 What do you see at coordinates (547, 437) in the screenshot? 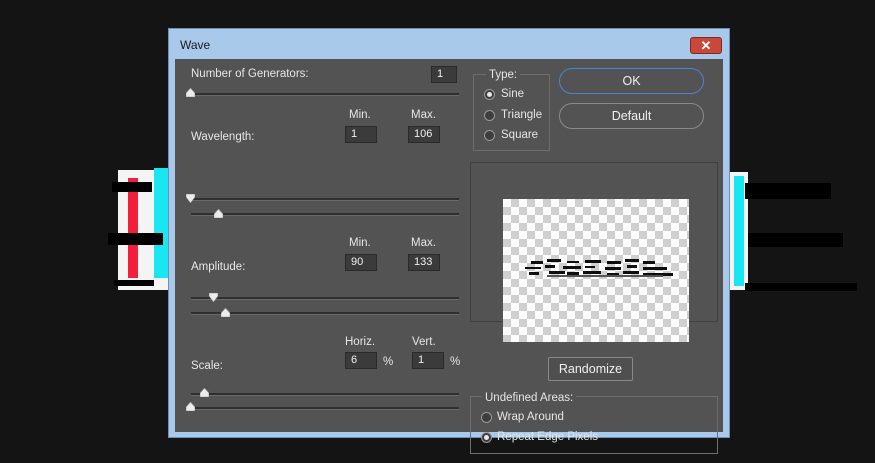
I see `repeat-edge-pixels-label: Repeat Edge Pixels` at bounding box center [547, 437].